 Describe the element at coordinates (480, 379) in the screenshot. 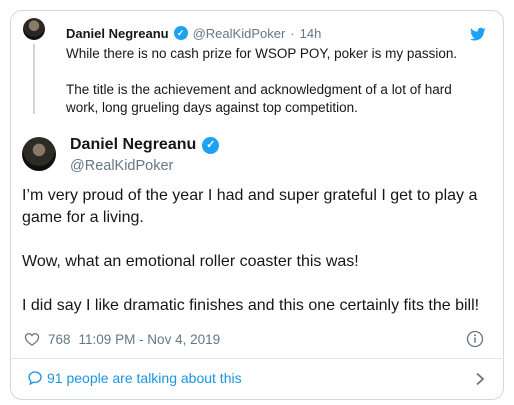

I see `chevron-right-icon` at that location.